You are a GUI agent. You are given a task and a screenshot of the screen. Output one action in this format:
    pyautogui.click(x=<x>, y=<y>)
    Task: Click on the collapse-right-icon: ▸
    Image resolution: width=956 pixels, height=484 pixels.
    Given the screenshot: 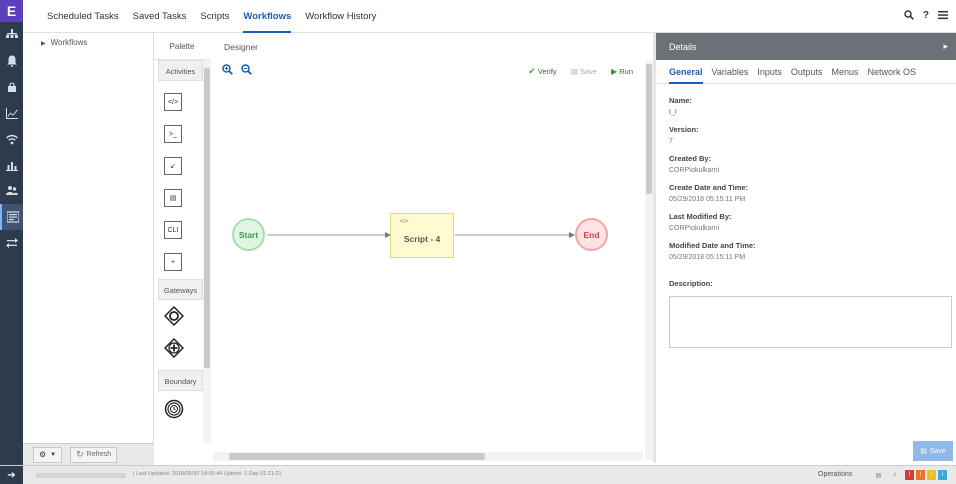 What is the action you would take?
    pyautogui.click(x=945, y=46)
    